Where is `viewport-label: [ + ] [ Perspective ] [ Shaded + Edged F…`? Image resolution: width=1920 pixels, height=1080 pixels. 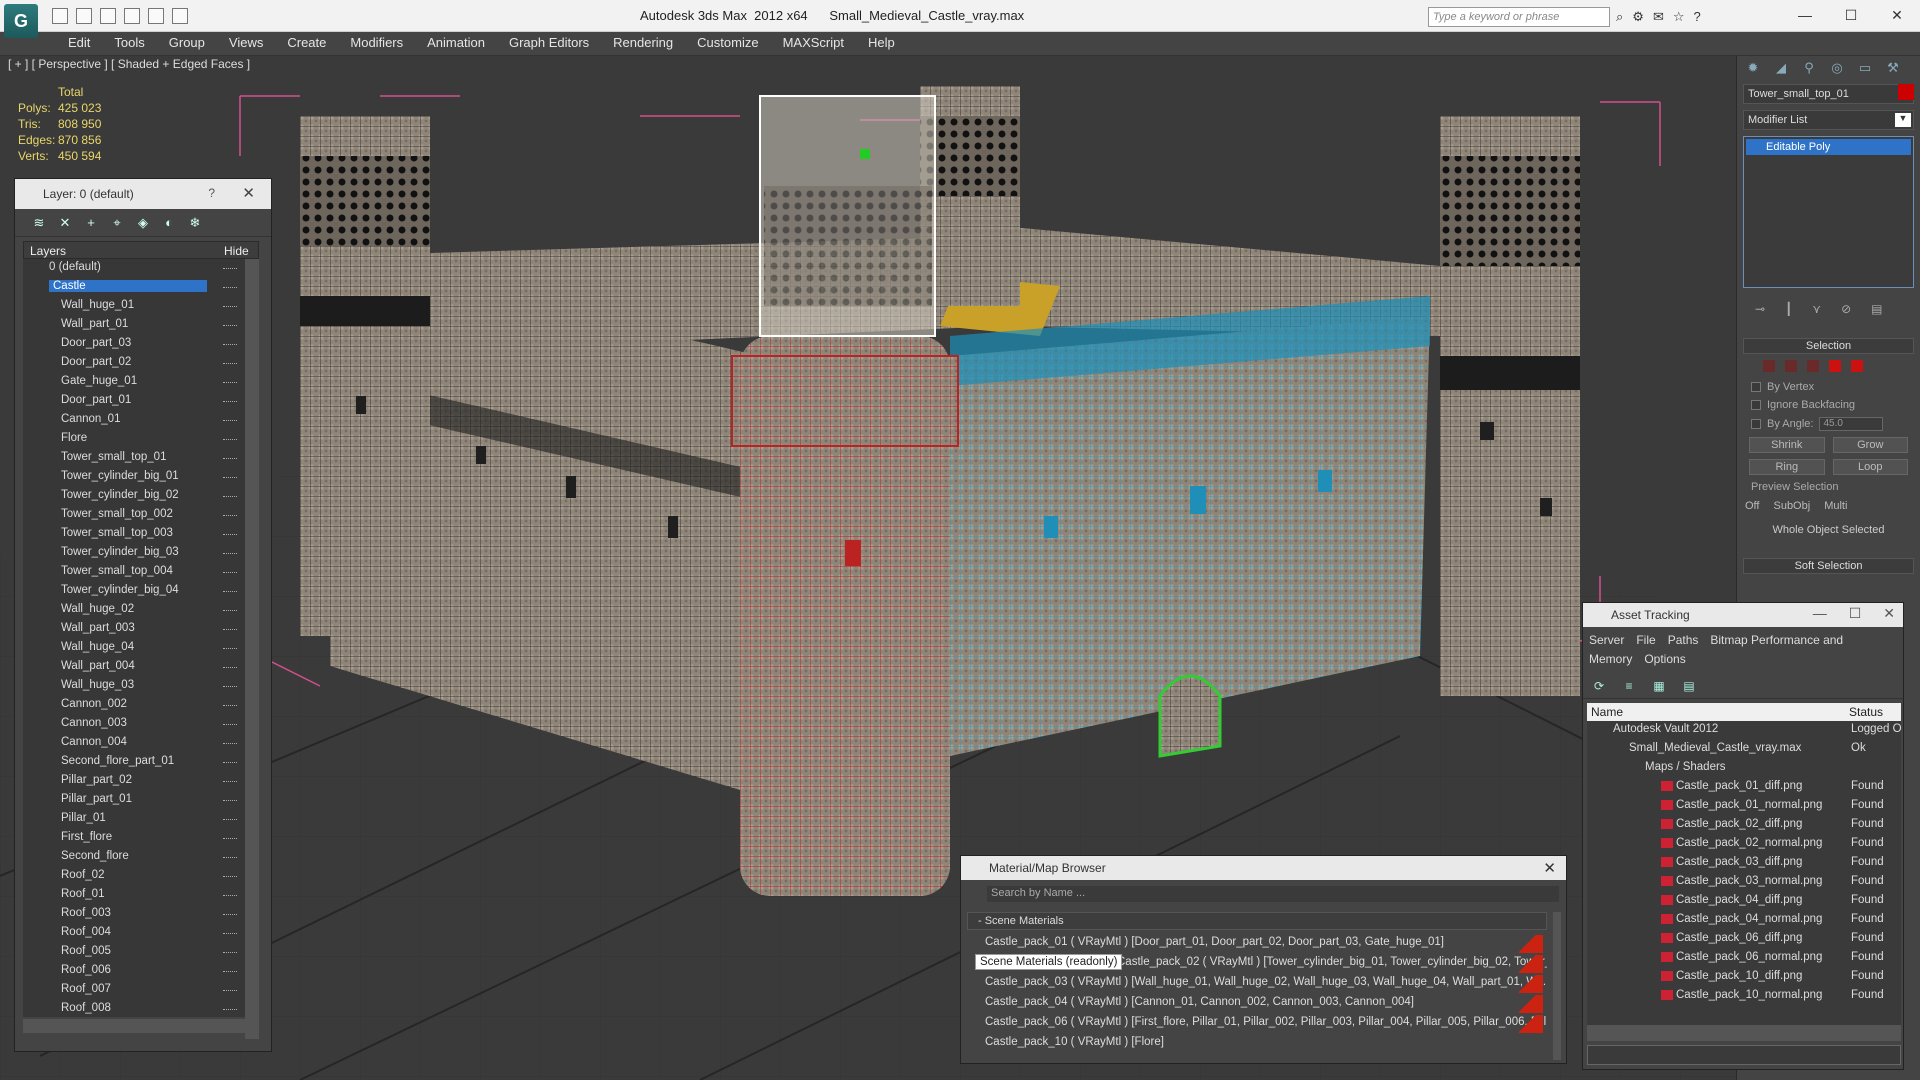
viewport-label: [ + ] [ Perspective ] [ Shaded + Edged F… is located at coordinates (129, 64).